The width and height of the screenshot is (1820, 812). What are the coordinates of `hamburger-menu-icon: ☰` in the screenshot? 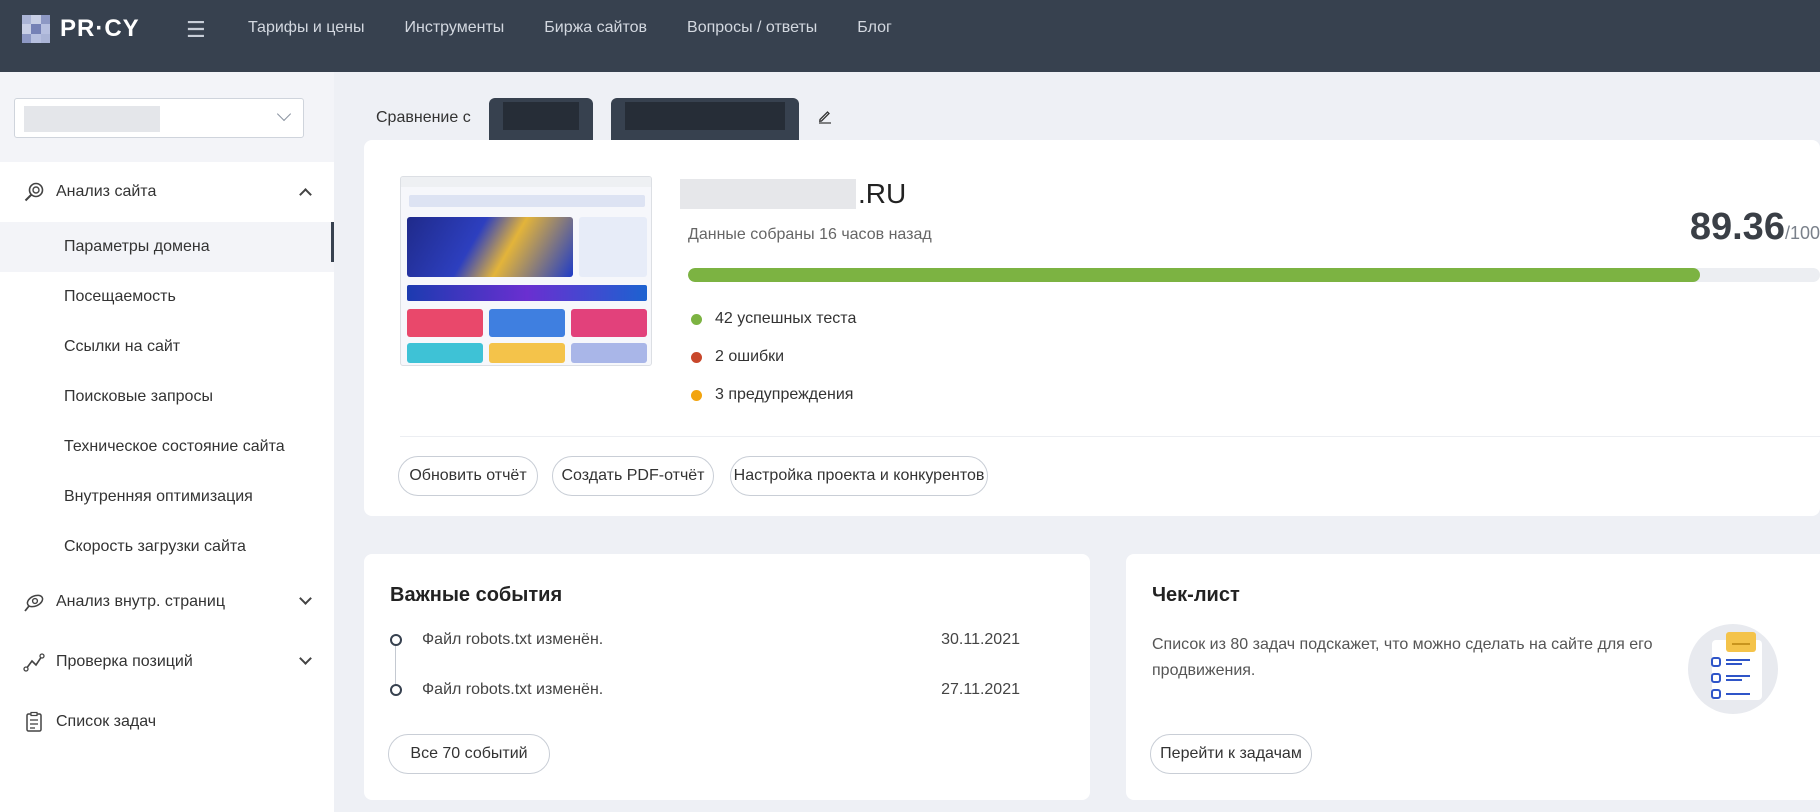 It's located at (196, 30).